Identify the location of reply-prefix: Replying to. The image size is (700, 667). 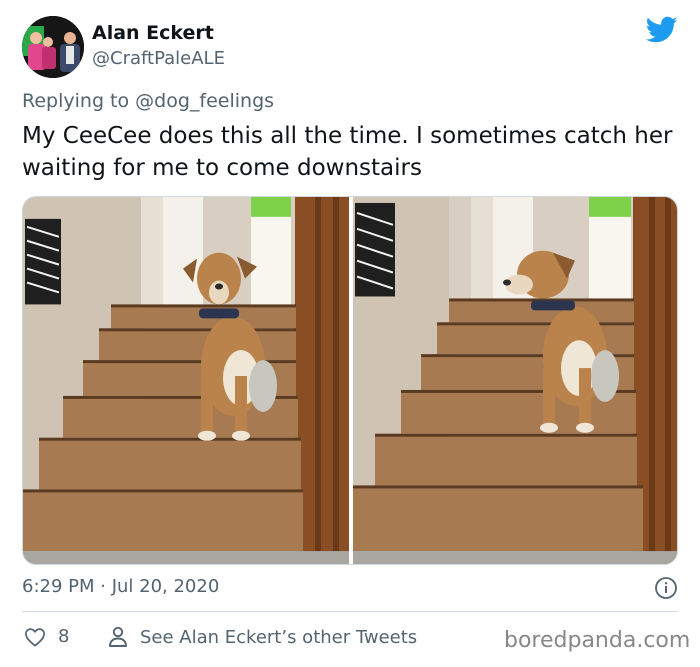
(76, 101).